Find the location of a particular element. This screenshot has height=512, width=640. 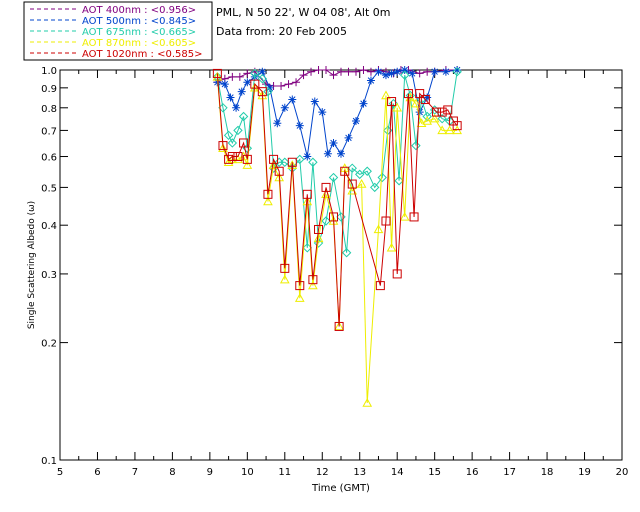

y-tick-label: 0.8 is located at coordinates (49, 109).